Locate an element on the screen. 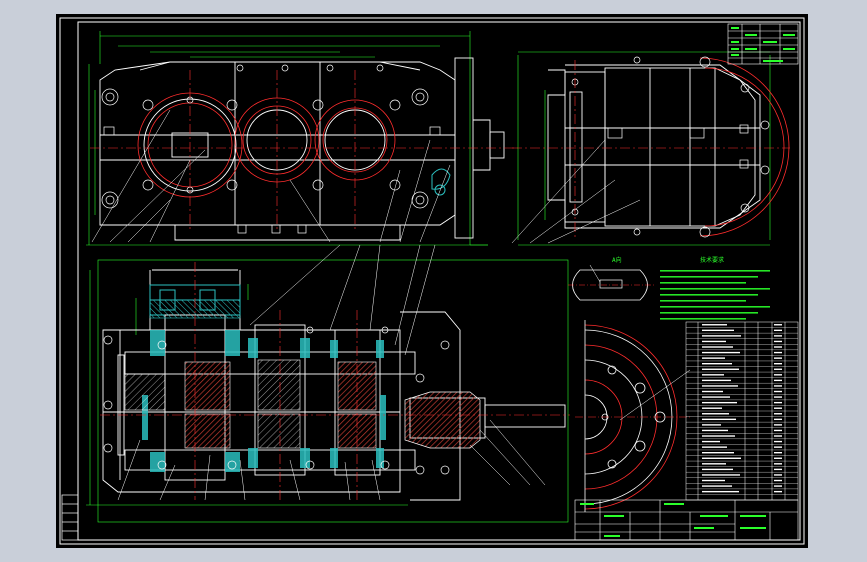 The width and height of the screenshot is (867, 562). tech-notes-header: 技术要求 is located at coordinates (712, 260).